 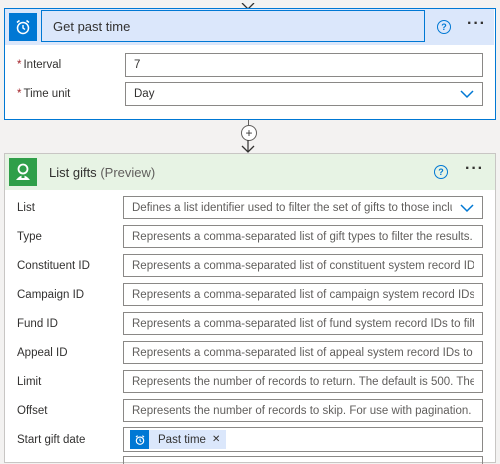 I want to click on time-unit-dropdown: Day, so click(x=304, y=94).